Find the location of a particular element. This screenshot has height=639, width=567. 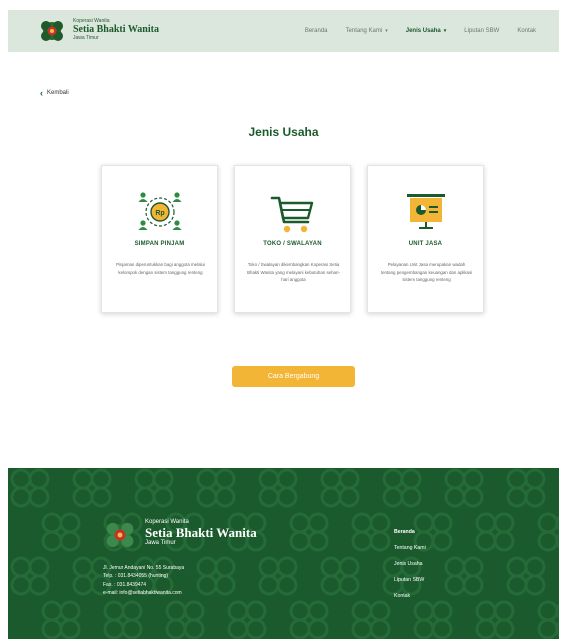

card-title: SIMPAN PINJAM is located at coordinates (159, 244).